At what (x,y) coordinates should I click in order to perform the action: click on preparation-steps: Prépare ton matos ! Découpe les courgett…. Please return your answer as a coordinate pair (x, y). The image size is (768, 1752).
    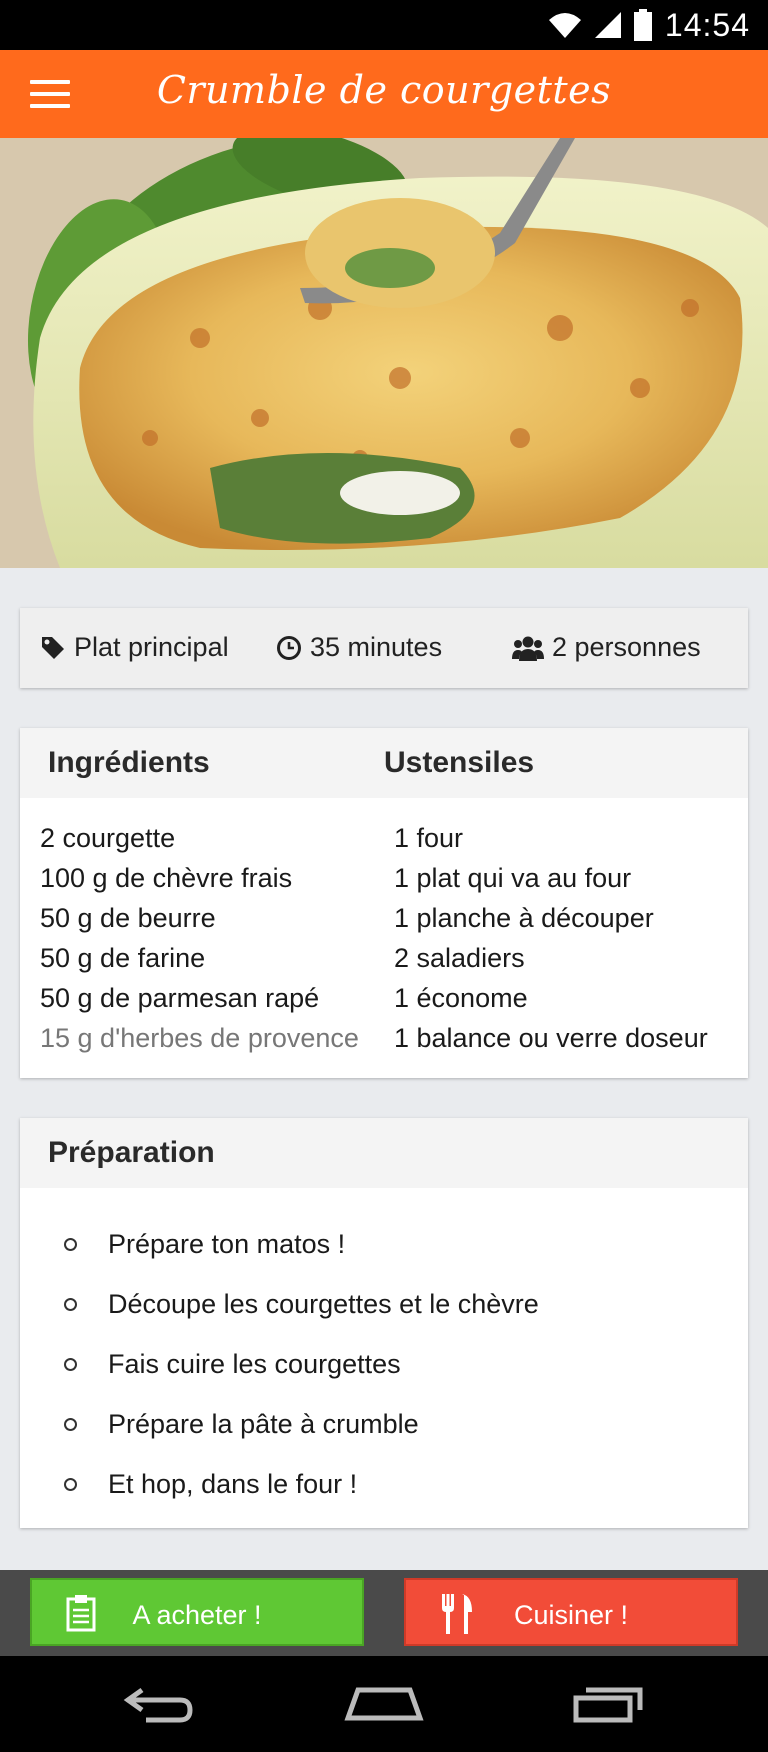
    Looking at the image, I should click on (301, 1364).